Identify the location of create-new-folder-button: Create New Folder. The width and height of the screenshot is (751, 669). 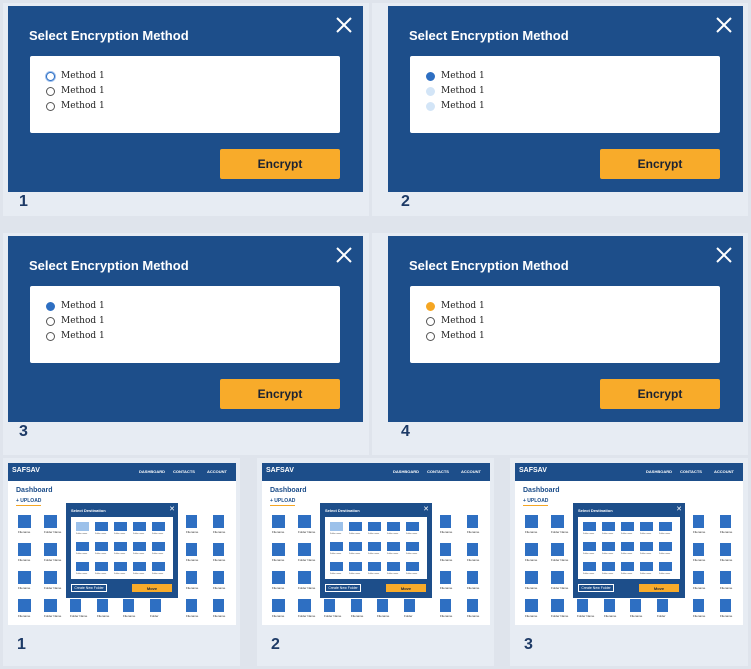
(343, 588).